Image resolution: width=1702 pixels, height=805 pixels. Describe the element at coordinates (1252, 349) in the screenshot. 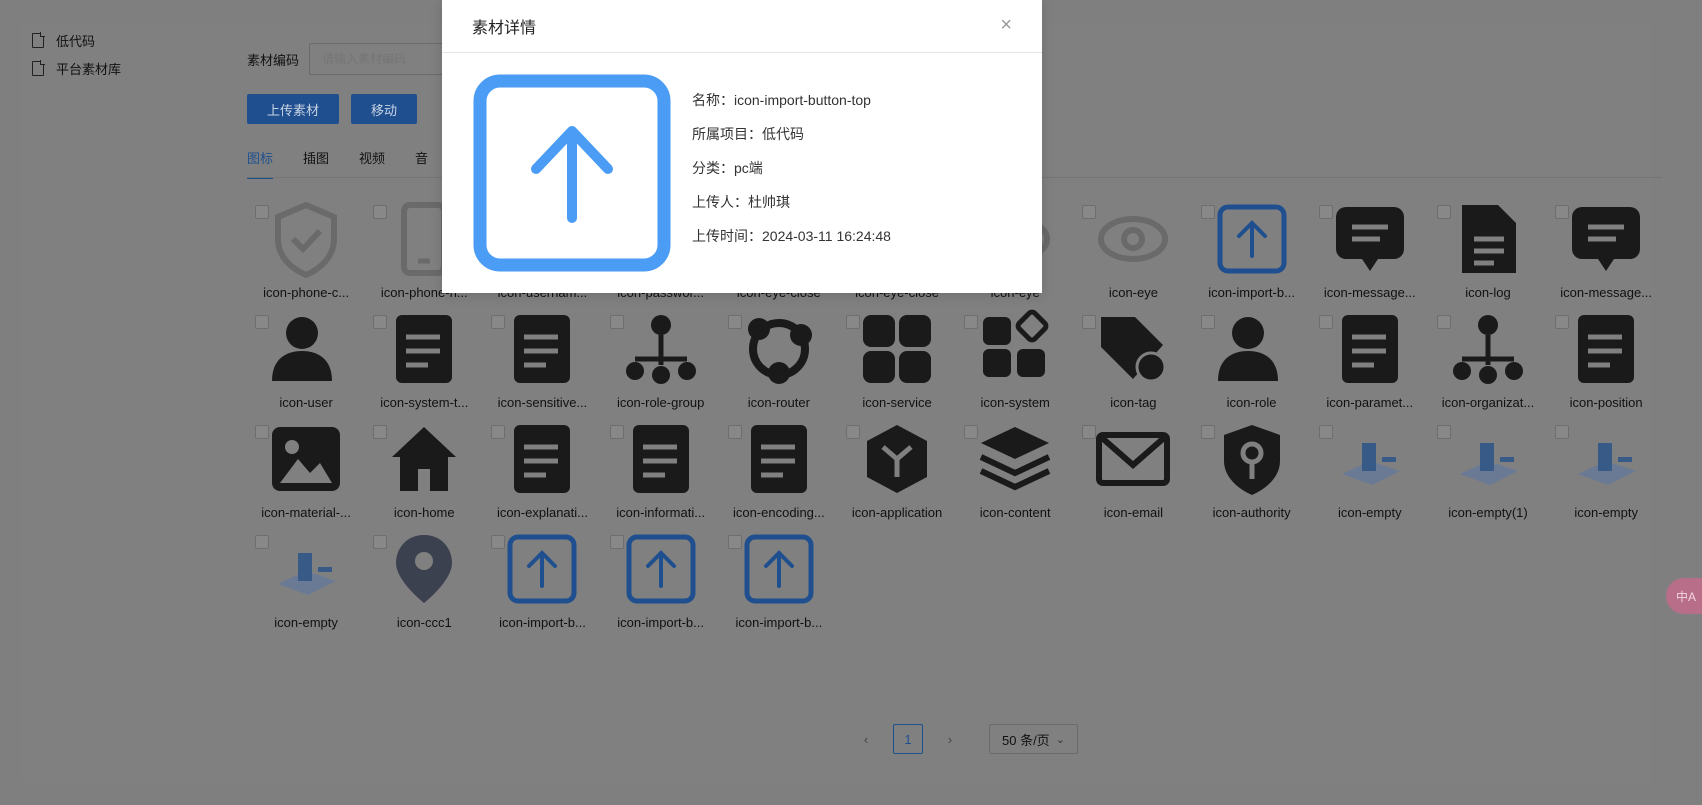

I see `icon-role-icon` at that location.